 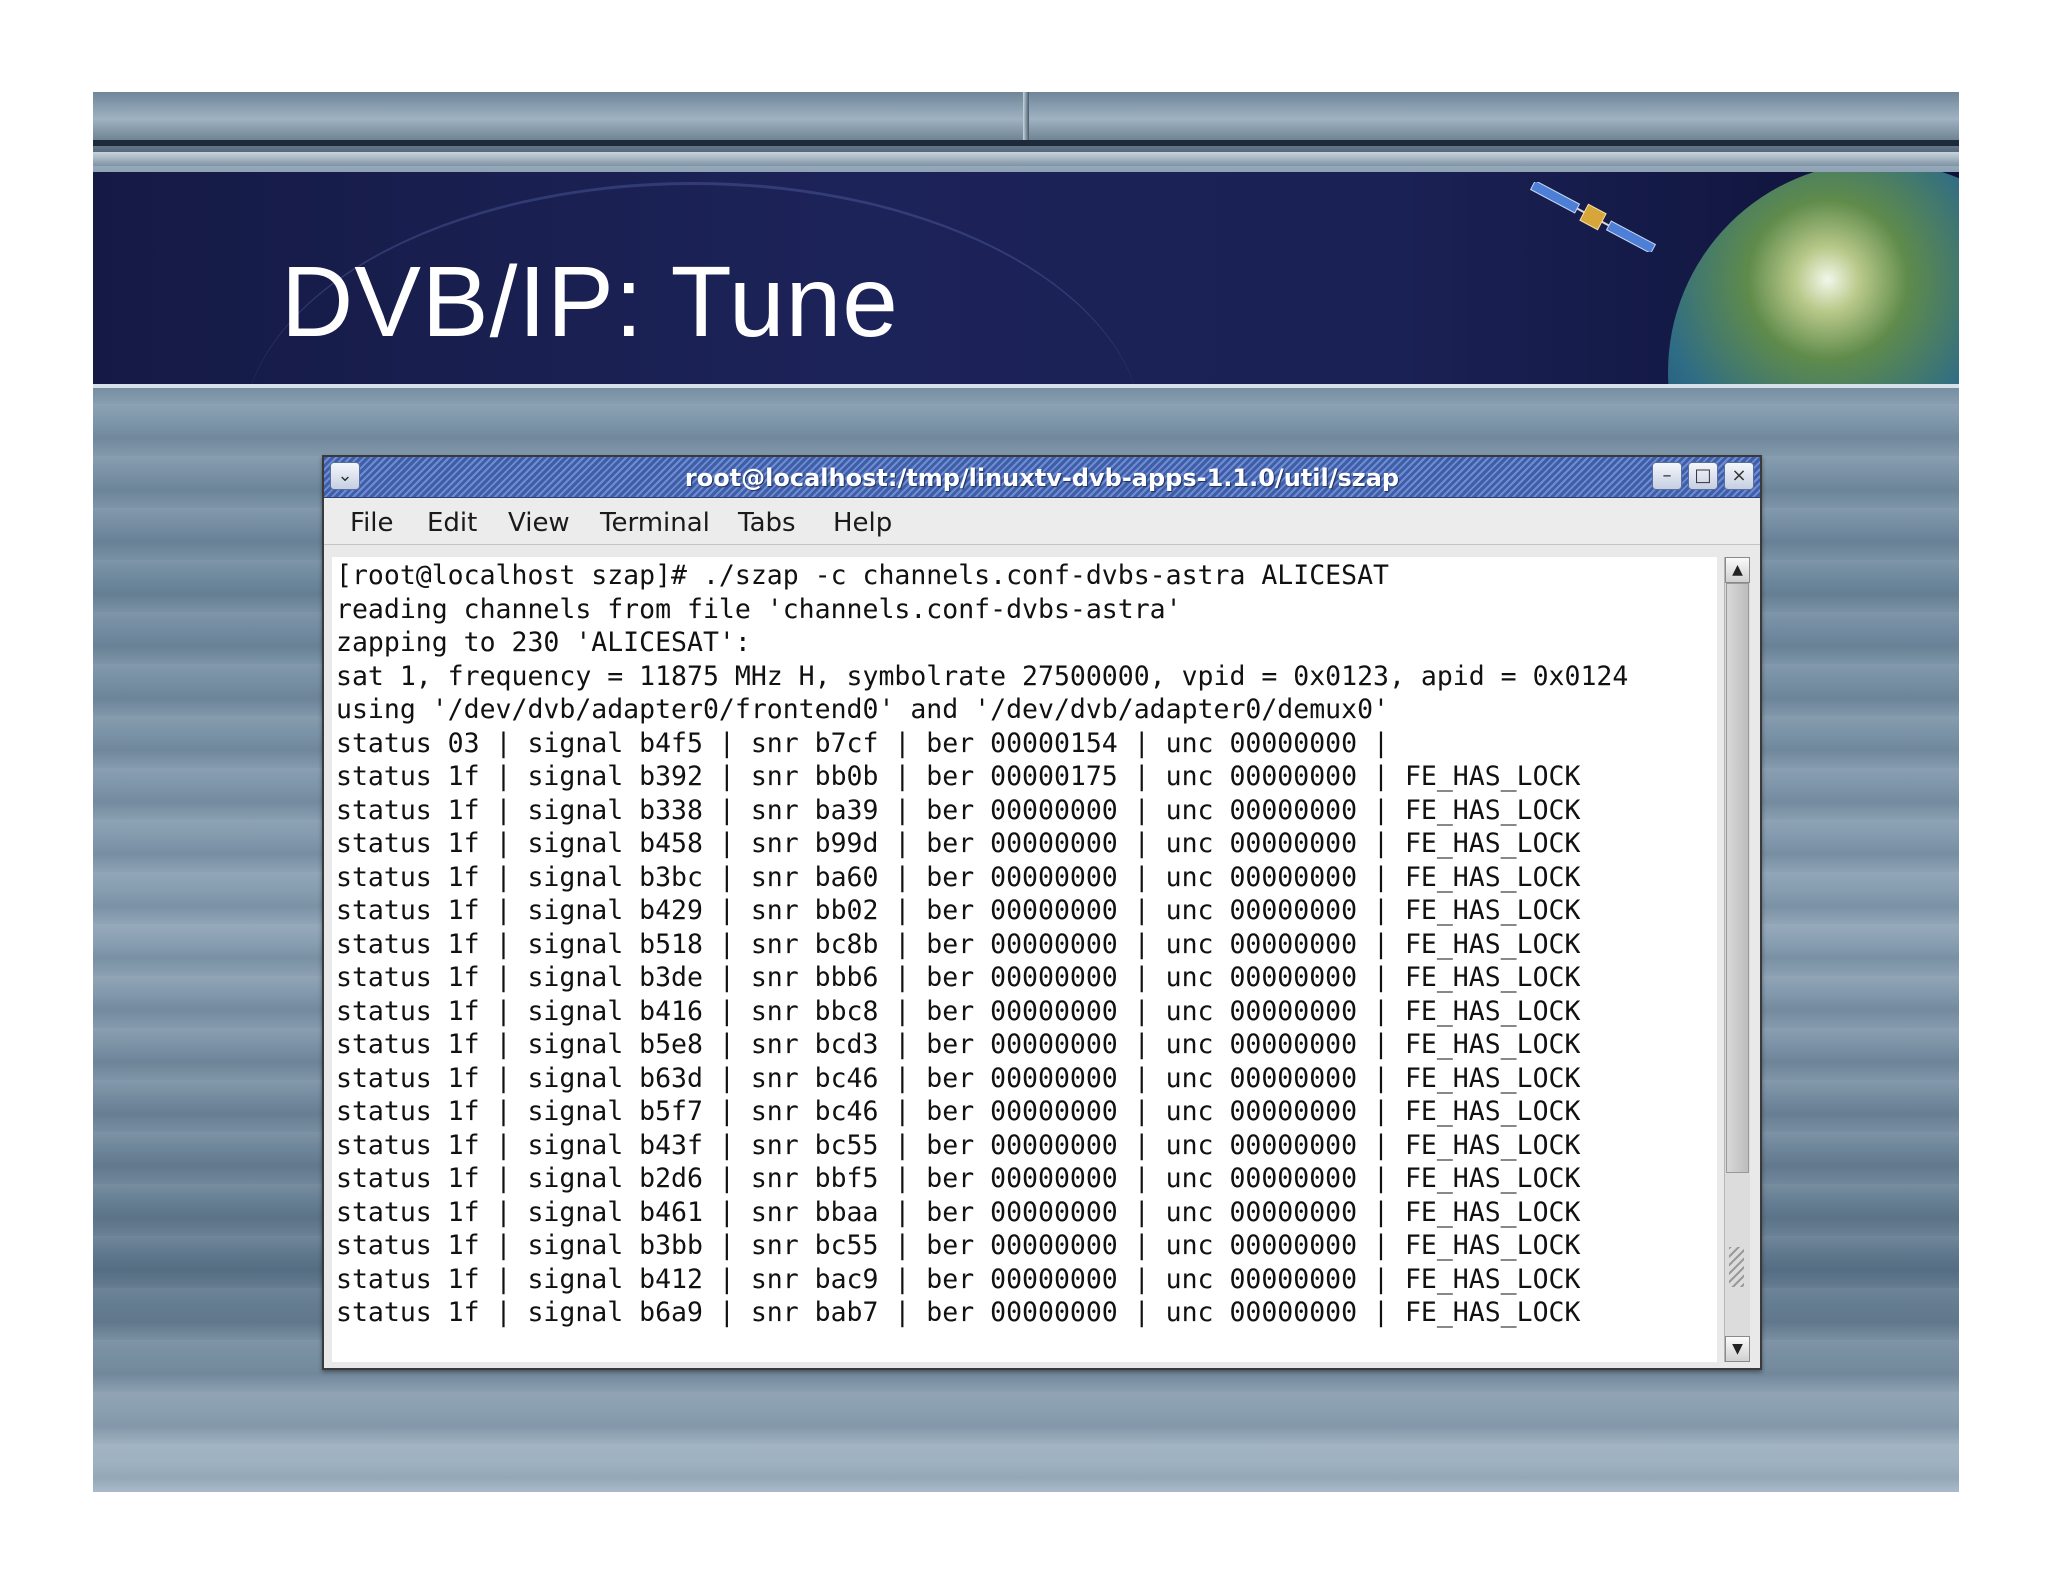 I want to click on vertical-scrollbar: ▲ ▼, so click(x=1737, y=959).